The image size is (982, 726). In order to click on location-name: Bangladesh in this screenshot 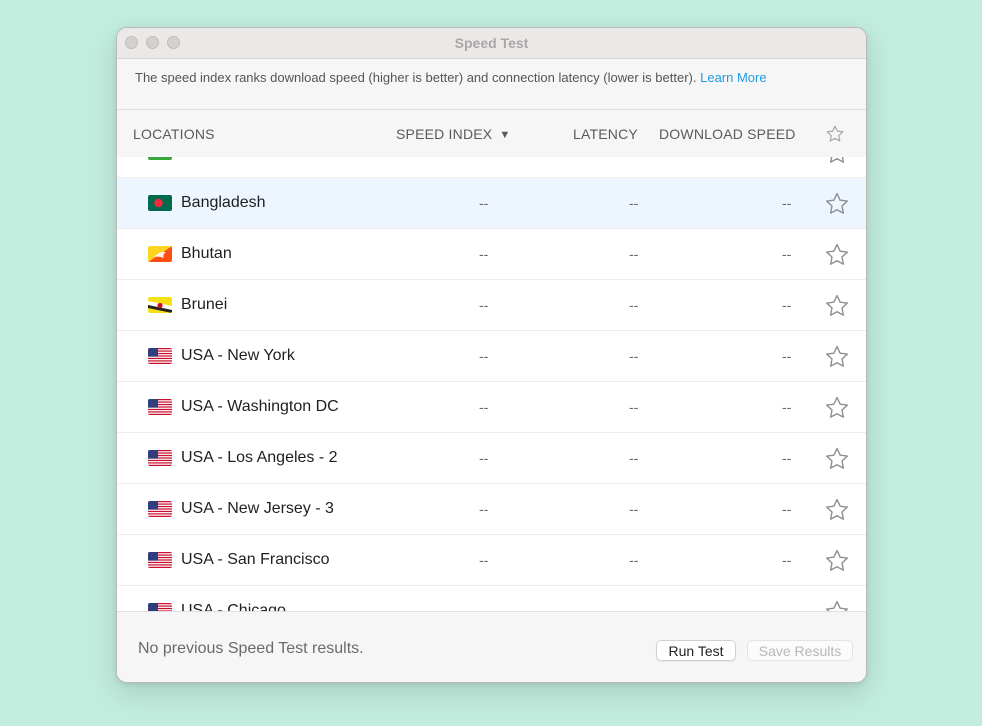, I will do `click(223, 202)`.